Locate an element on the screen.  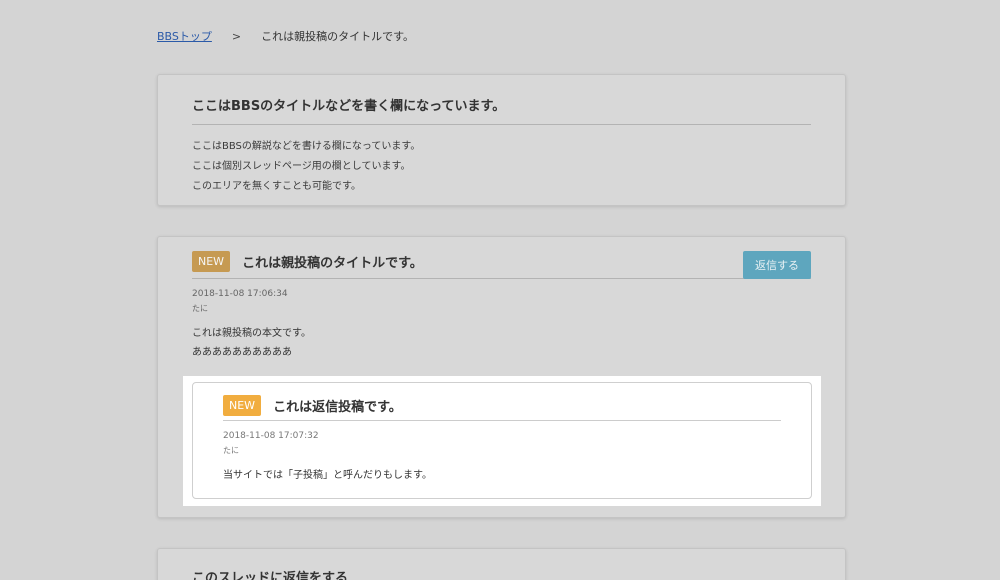
breadcrumb-current: これは親投稿のタイトルです。 is located at coordinates (338, 36).